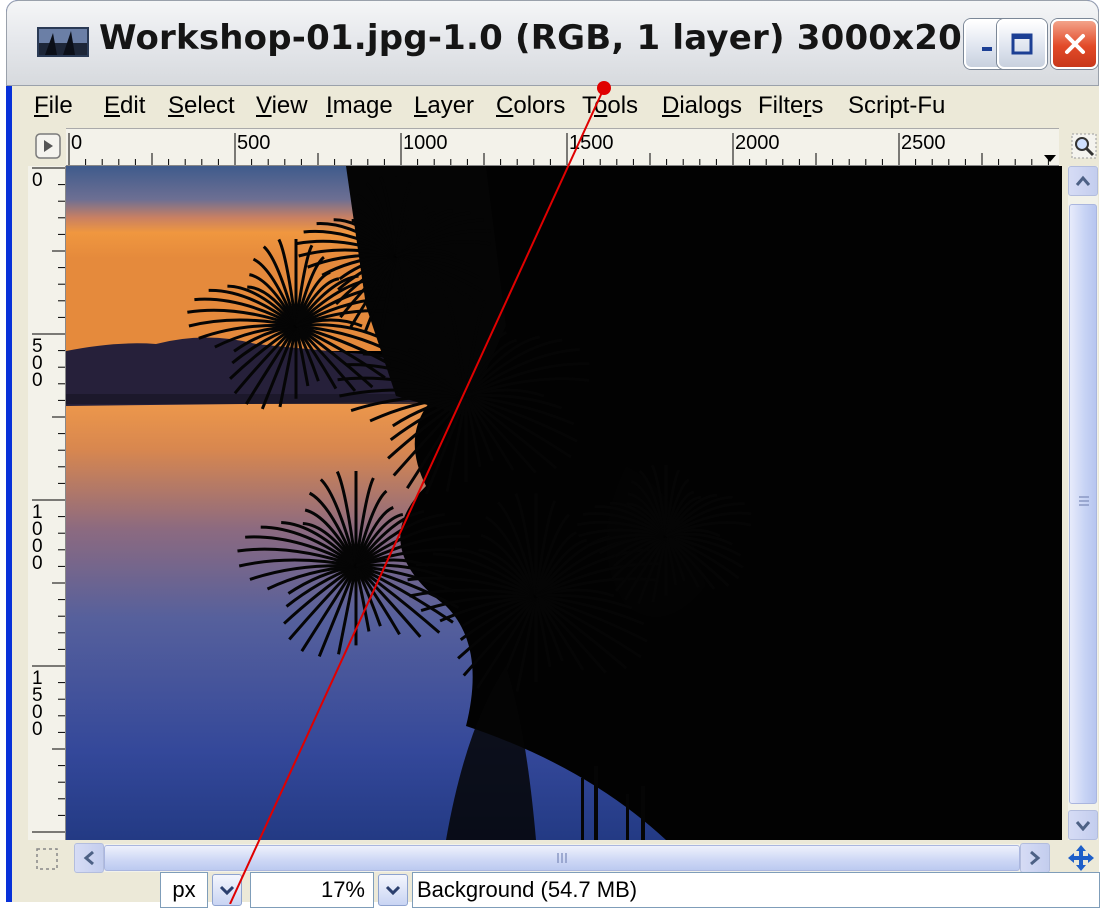  What do you see at coordinates (757, 143) in the screenshot?
I see `hruler-label-2000: 2000` at bounding box center [757, 143].